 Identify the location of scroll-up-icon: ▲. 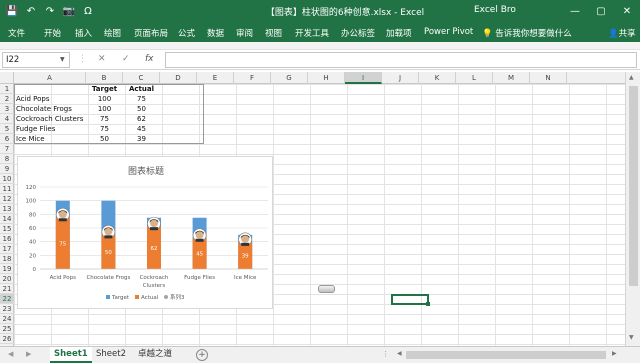
(631, 77).